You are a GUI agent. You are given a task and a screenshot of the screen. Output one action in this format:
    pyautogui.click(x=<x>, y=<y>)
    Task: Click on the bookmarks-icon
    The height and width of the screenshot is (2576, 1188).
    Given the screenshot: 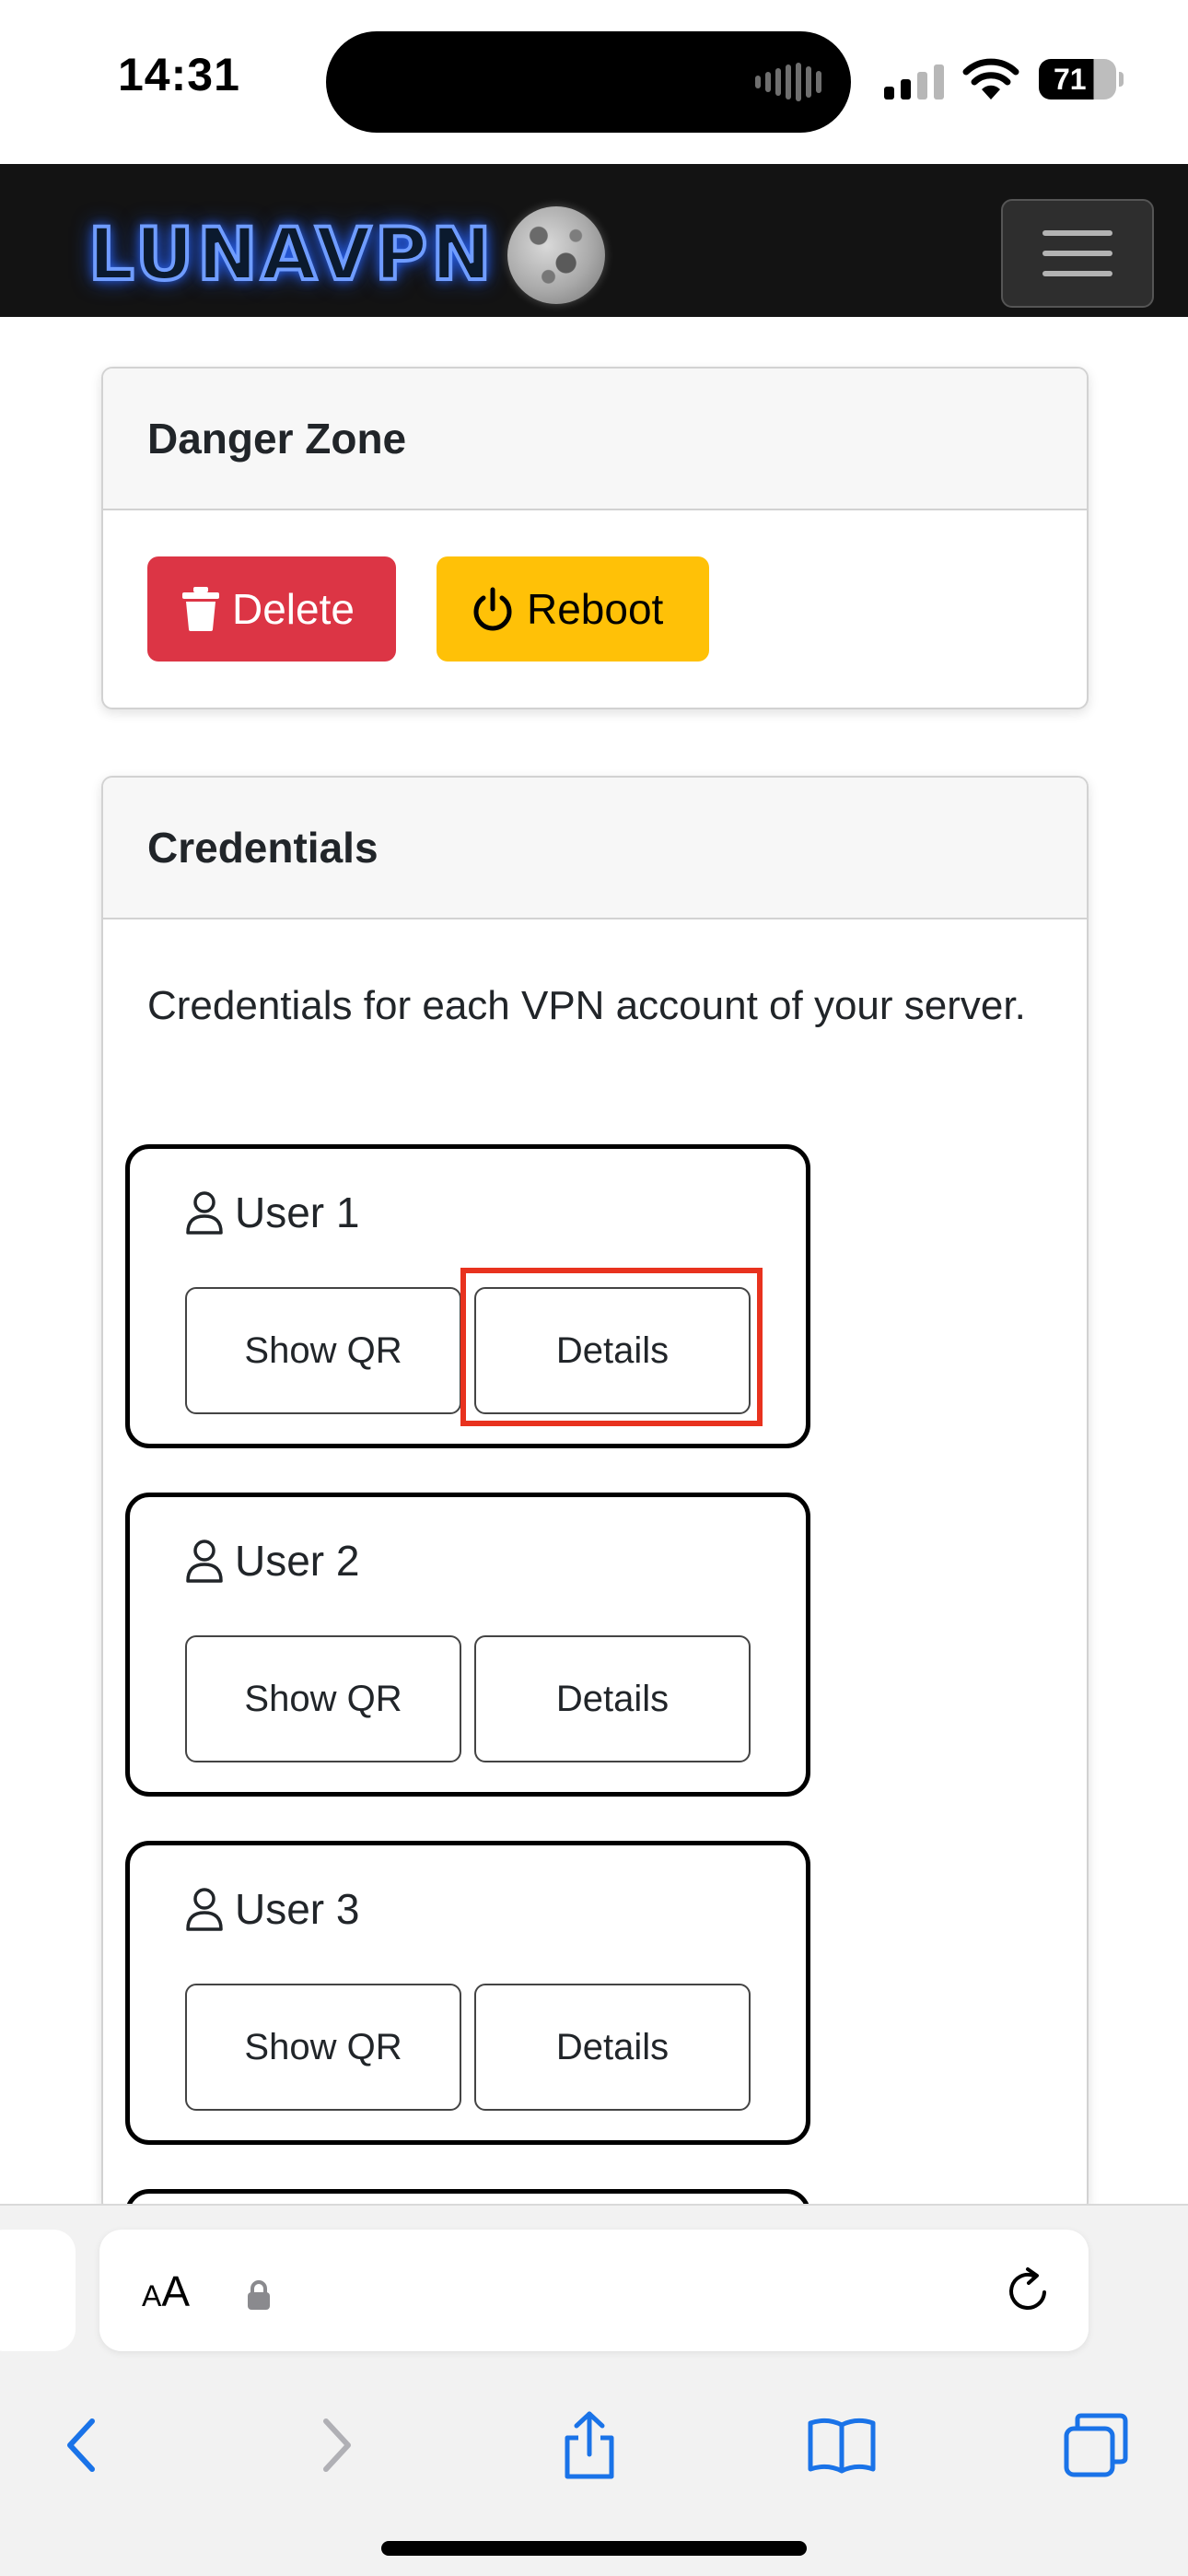 What is the action you would take?
    pyautogui.click(x=842, y=2446)
    